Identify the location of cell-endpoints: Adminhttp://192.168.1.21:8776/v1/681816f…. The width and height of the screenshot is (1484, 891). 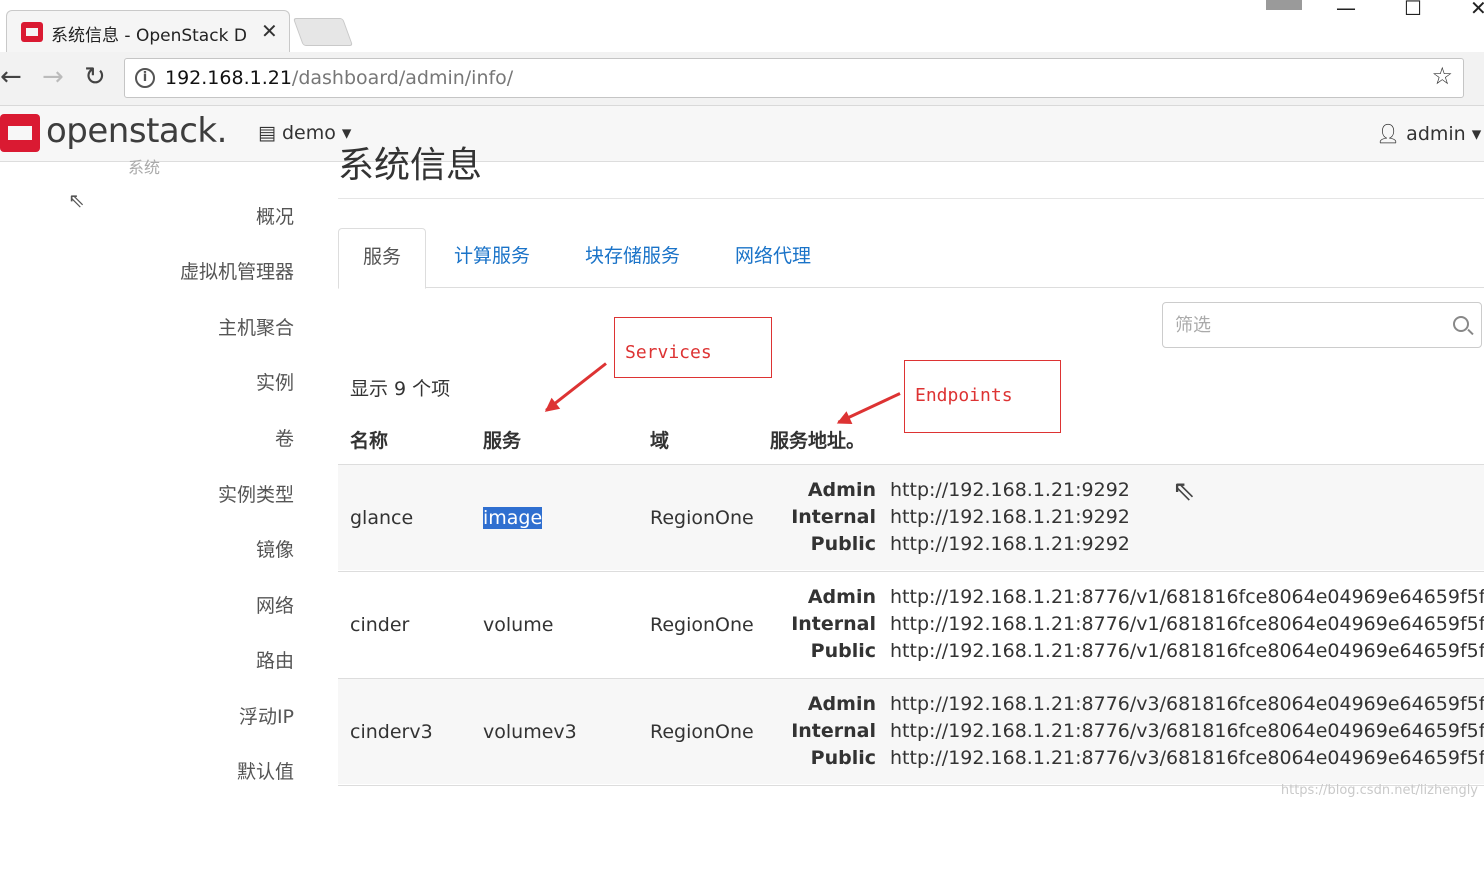
(1126, 626).